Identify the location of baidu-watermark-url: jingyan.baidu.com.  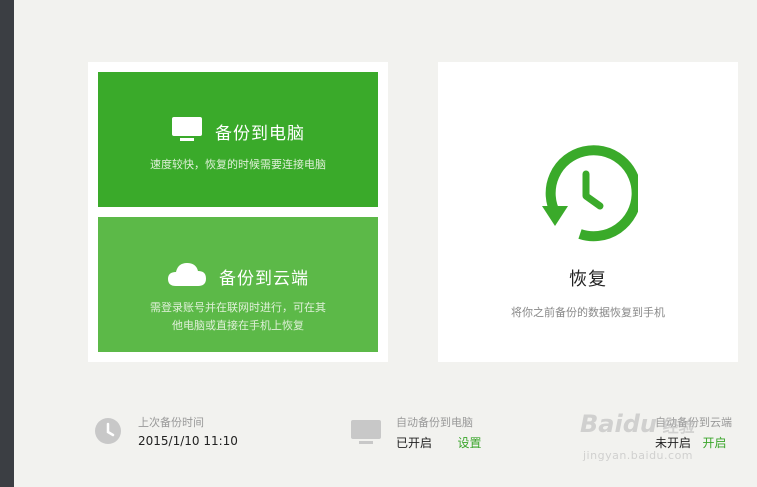
(638, 455).